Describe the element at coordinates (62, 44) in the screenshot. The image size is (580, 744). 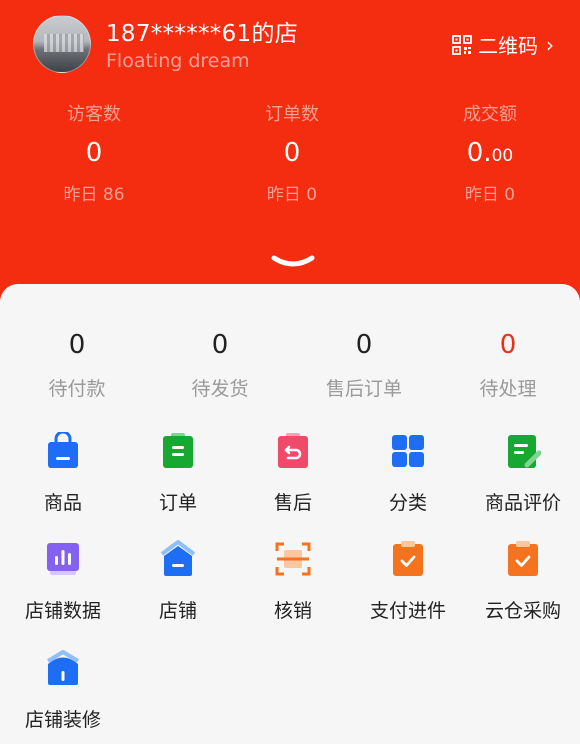
I see `avatar` at that location.